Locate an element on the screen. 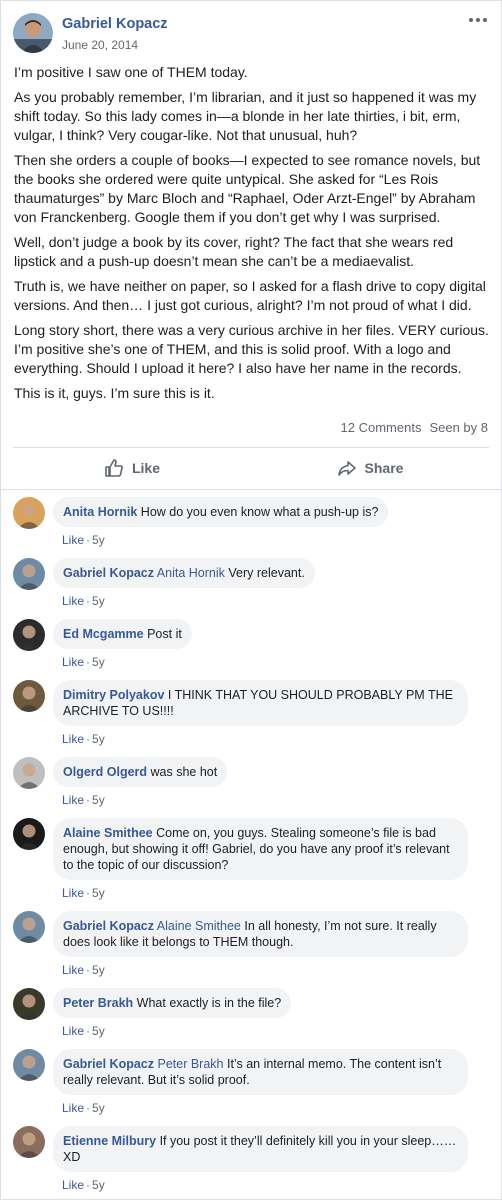 Image resolution: width=502 pixels, height=1200 pixels. comment-bubble: Olgerd Olgerd was she hot is located at coordinates (140, 772).